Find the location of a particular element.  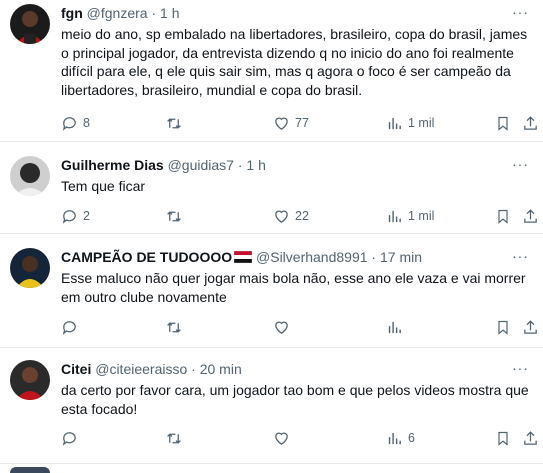

like-button: 77 is located at coordinates (291, 123).